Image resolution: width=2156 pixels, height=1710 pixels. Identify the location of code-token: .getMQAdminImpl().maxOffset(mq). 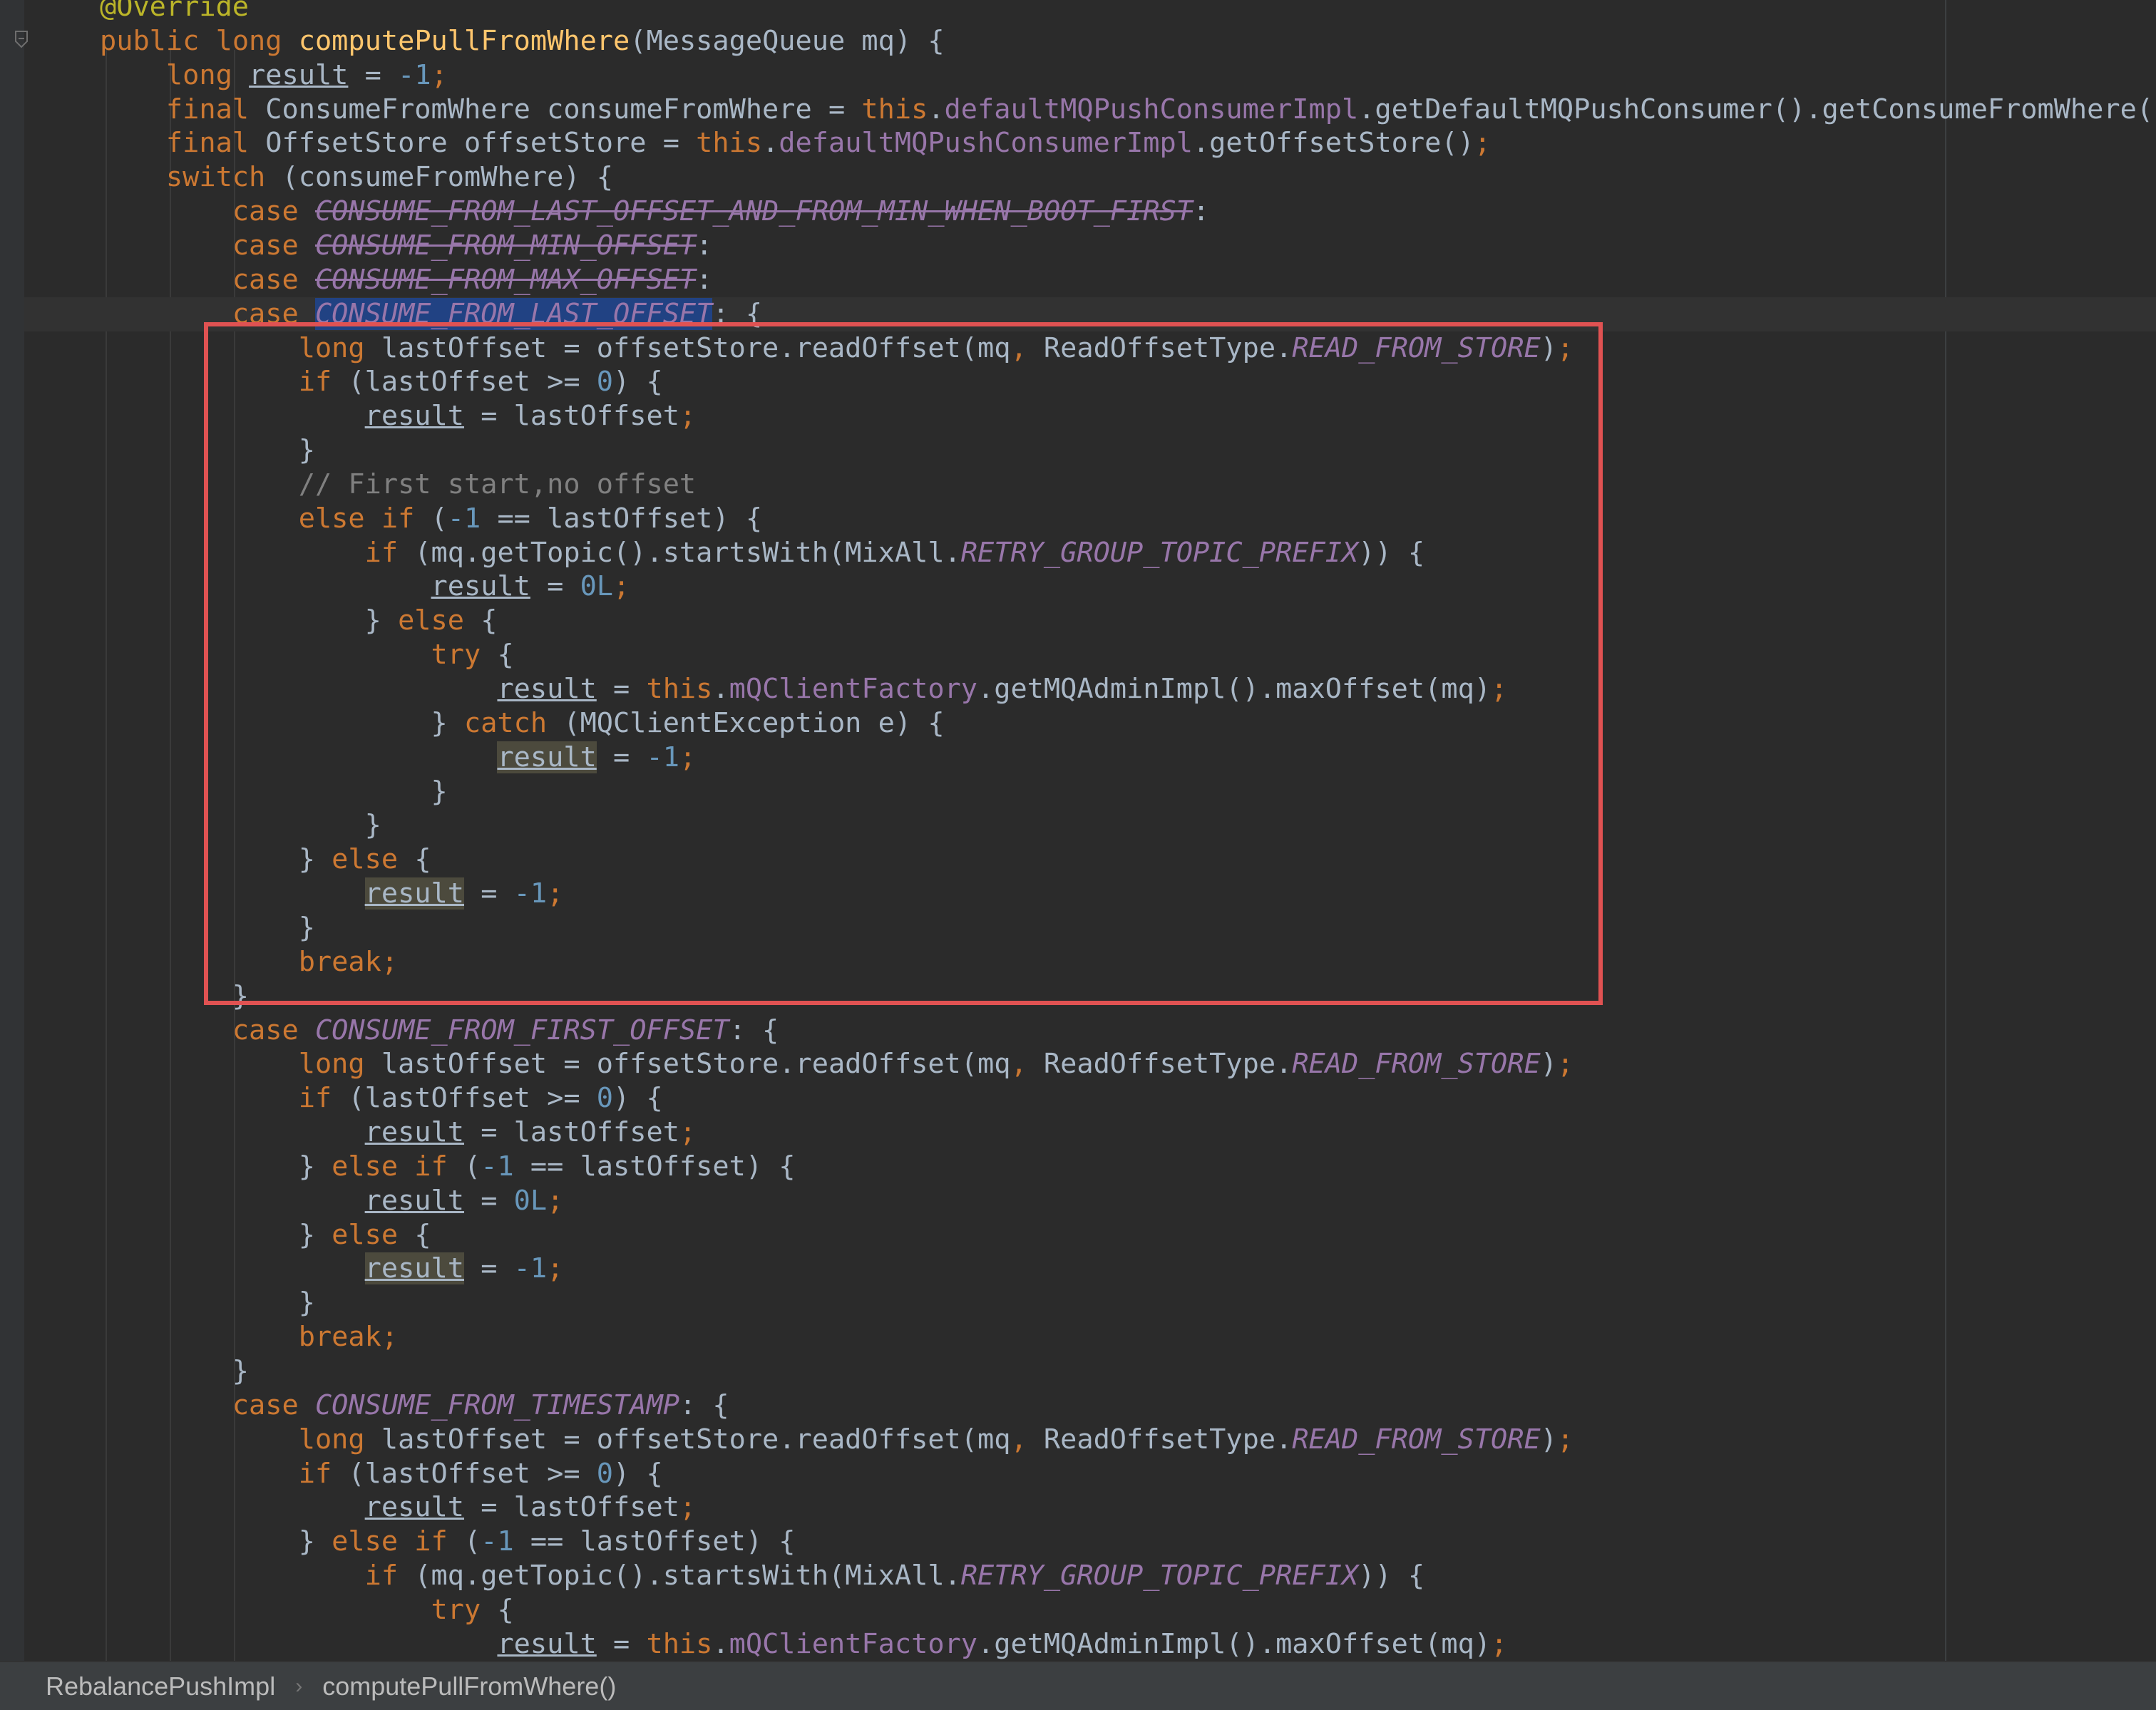
(1234, 1644).